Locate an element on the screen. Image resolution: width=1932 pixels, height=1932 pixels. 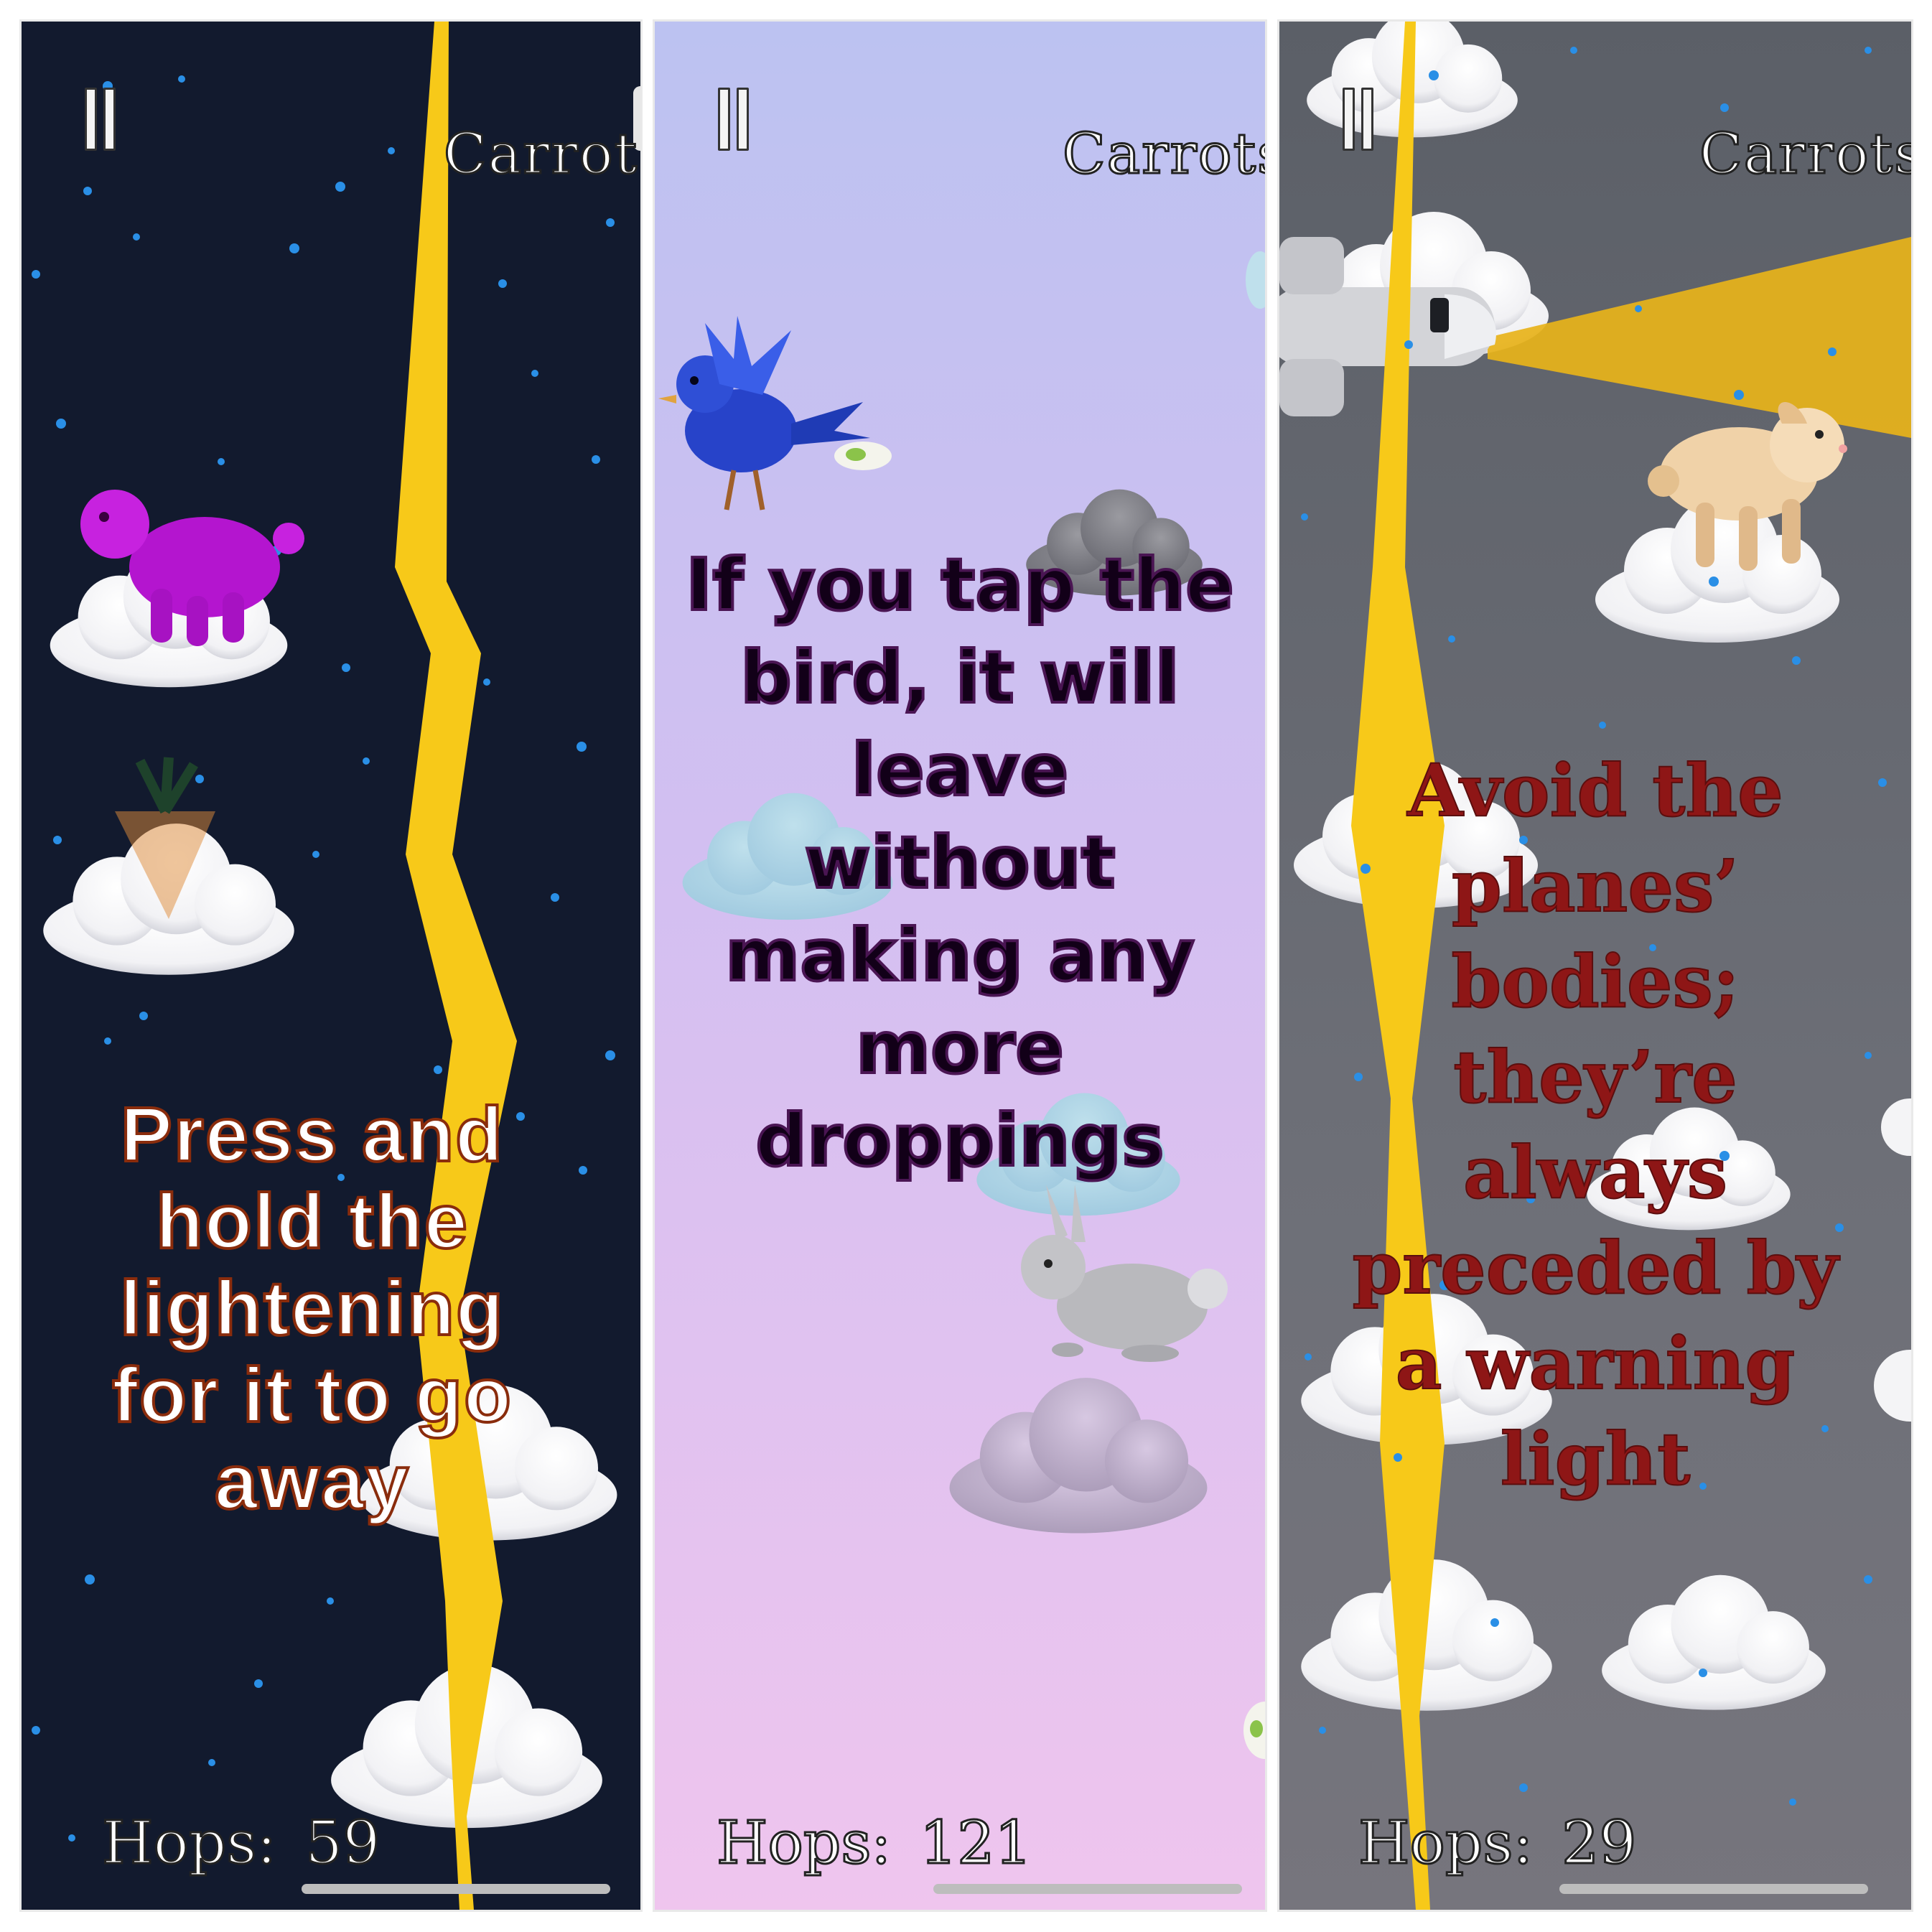
hops-counter: Hops: 59 is located at coordinates (241, 1844).